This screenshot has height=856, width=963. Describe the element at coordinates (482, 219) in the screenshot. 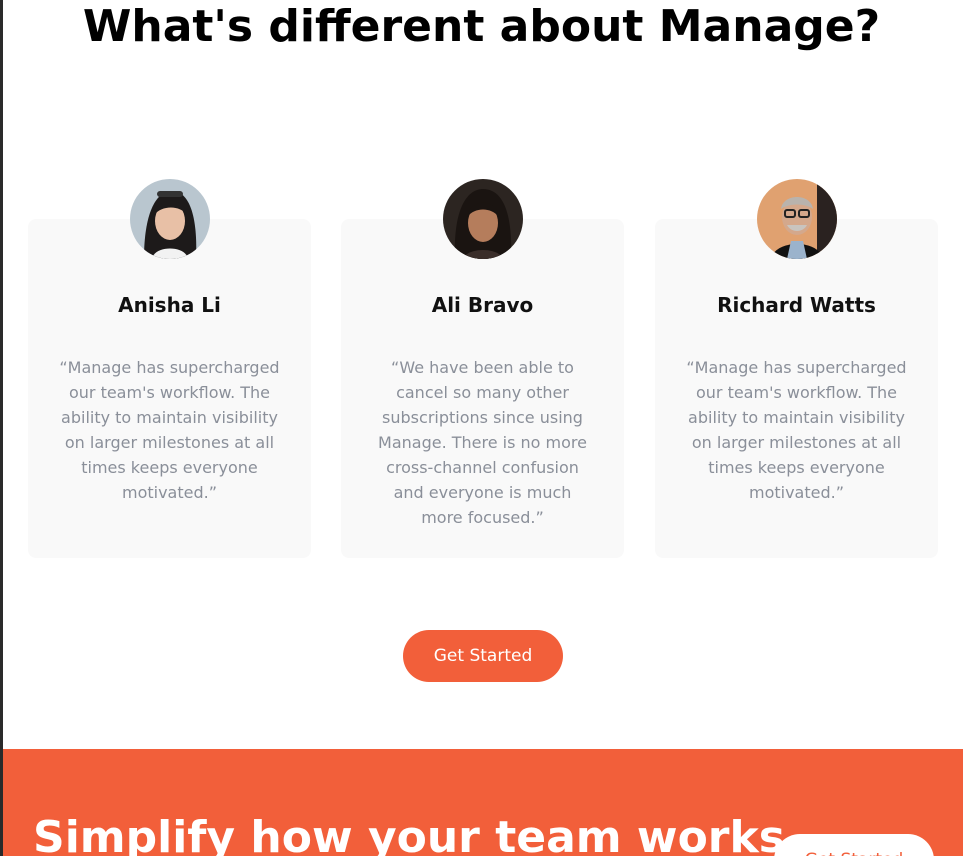

I see `avatar-ali-bravo` at that location.